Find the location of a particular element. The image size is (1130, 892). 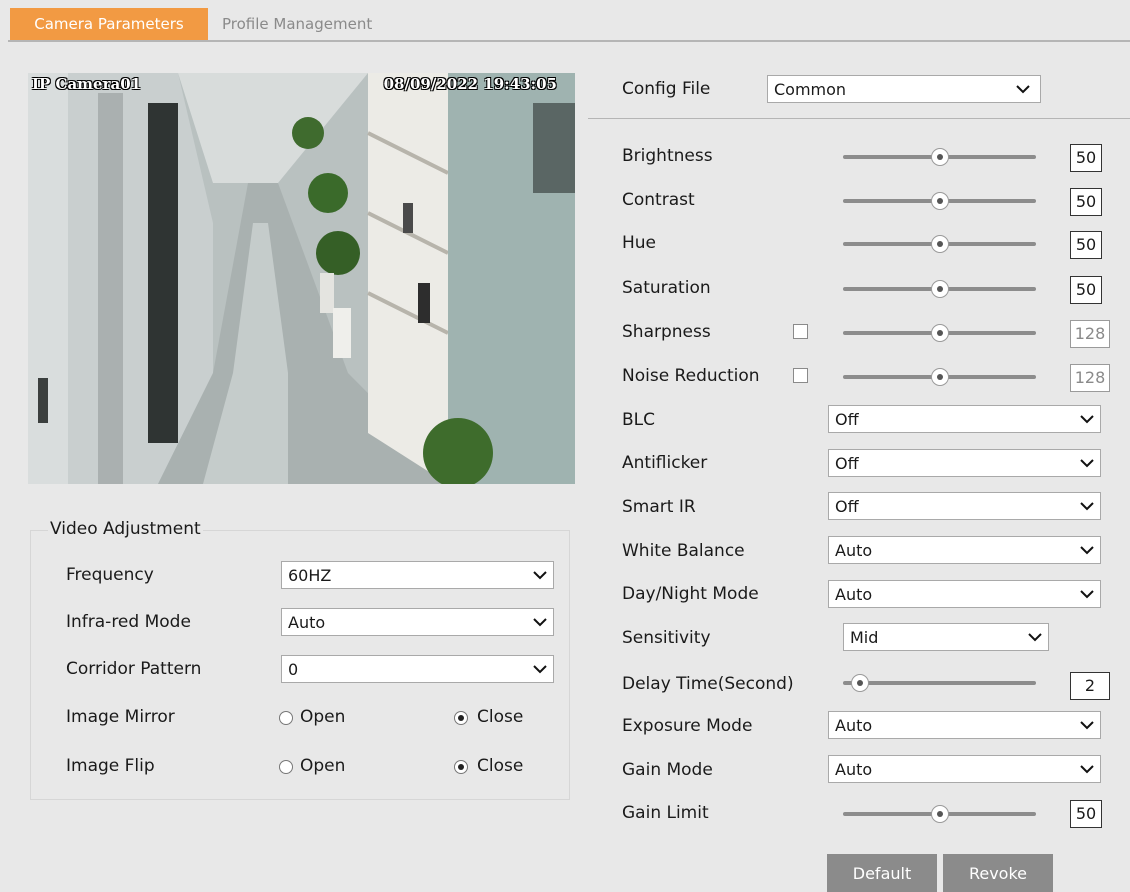

config-file-label: Config File is located at coordinates (666, 89).